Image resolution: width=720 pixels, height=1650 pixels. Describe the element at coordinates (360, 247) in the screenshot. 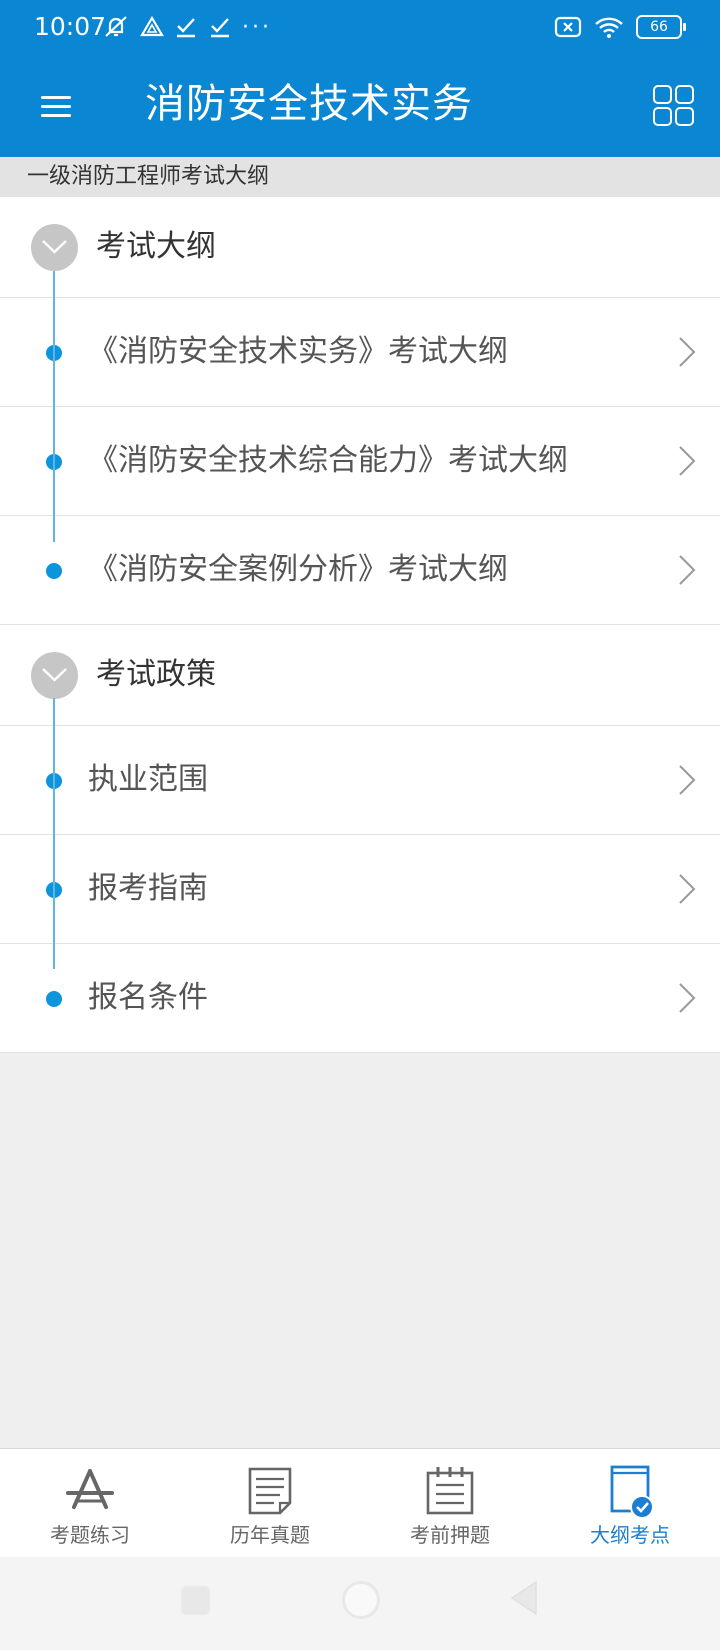

I see `section-header-syllabus: 考试大纲` at that location.